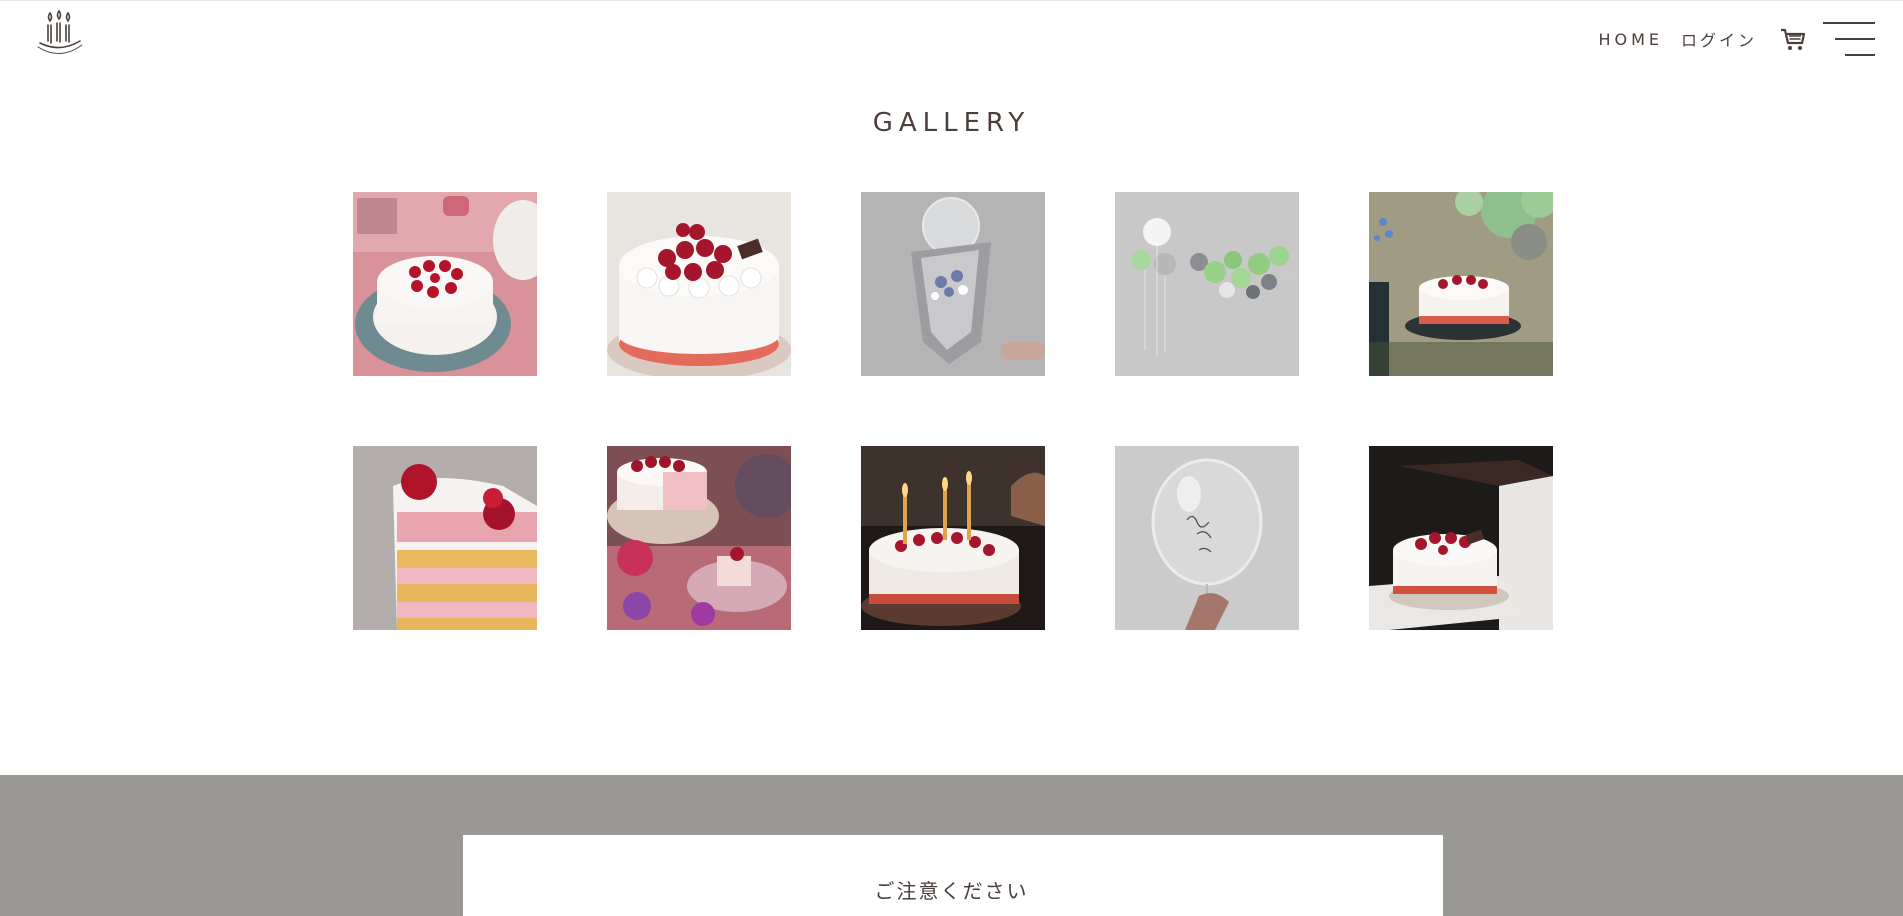 This screenshot has width=1903, height=916. I want to click on gallery-item-clear-balloon, so click(1207, 538).